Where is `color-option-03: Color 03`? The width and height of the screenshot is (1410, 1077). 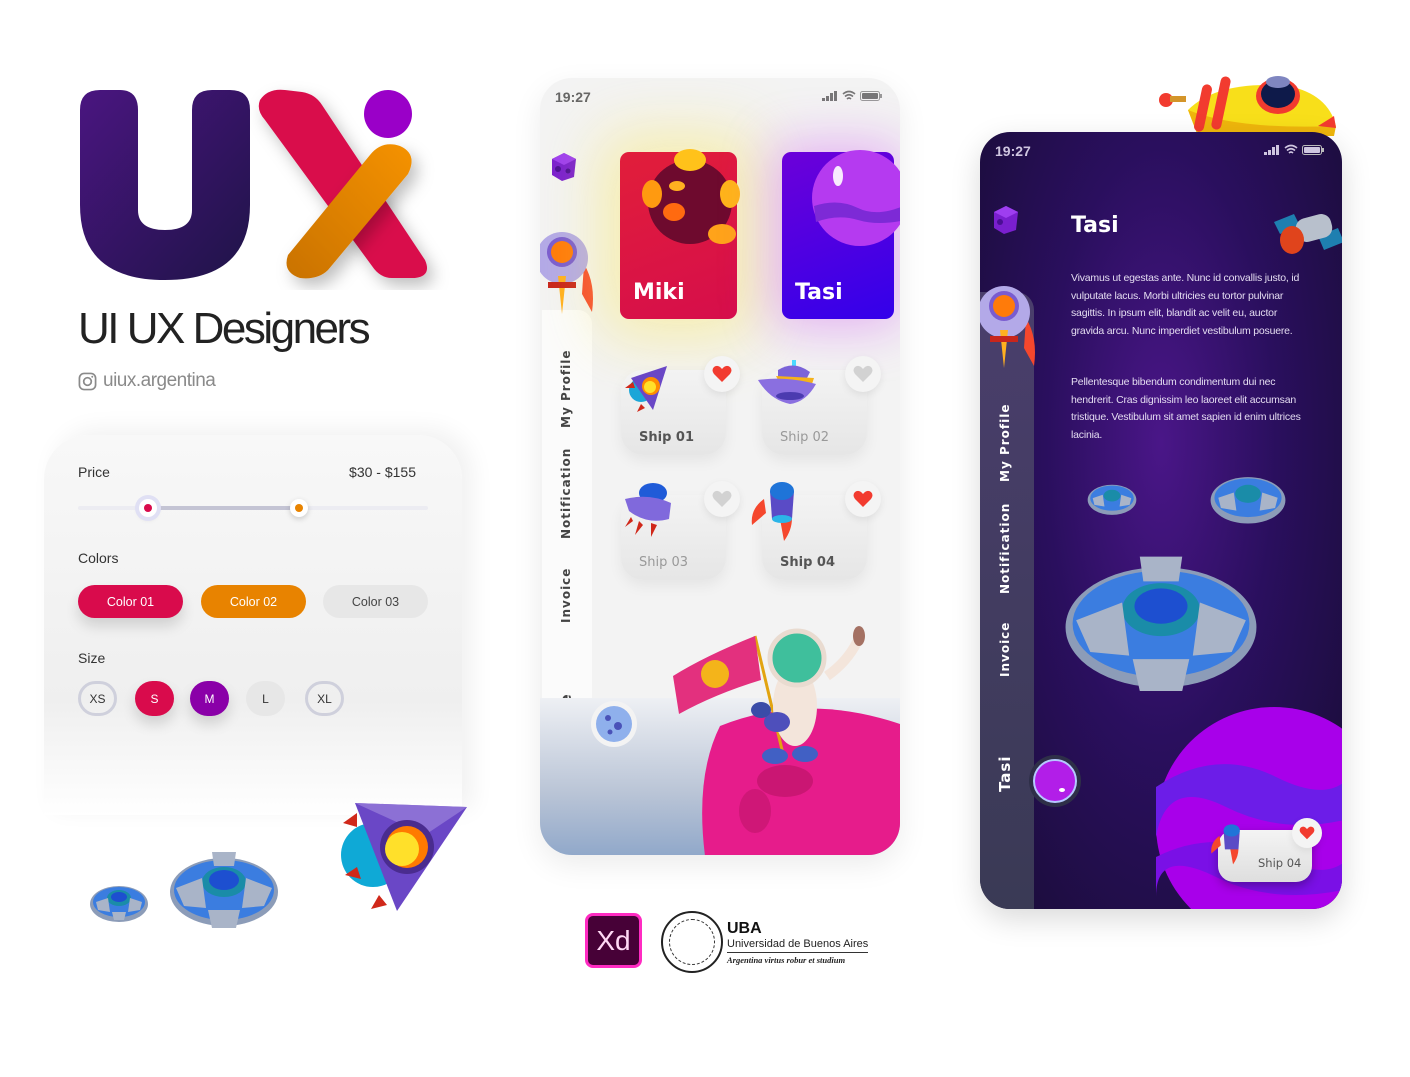 color-option-03: Color 03 is located at coordinates (375, 601).